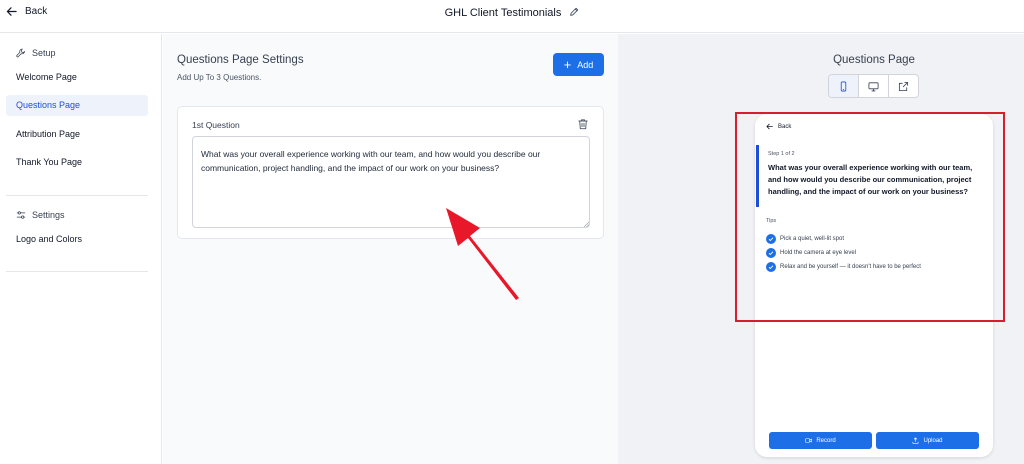  I want to click on upload-button: Upload, so click(927, 440).